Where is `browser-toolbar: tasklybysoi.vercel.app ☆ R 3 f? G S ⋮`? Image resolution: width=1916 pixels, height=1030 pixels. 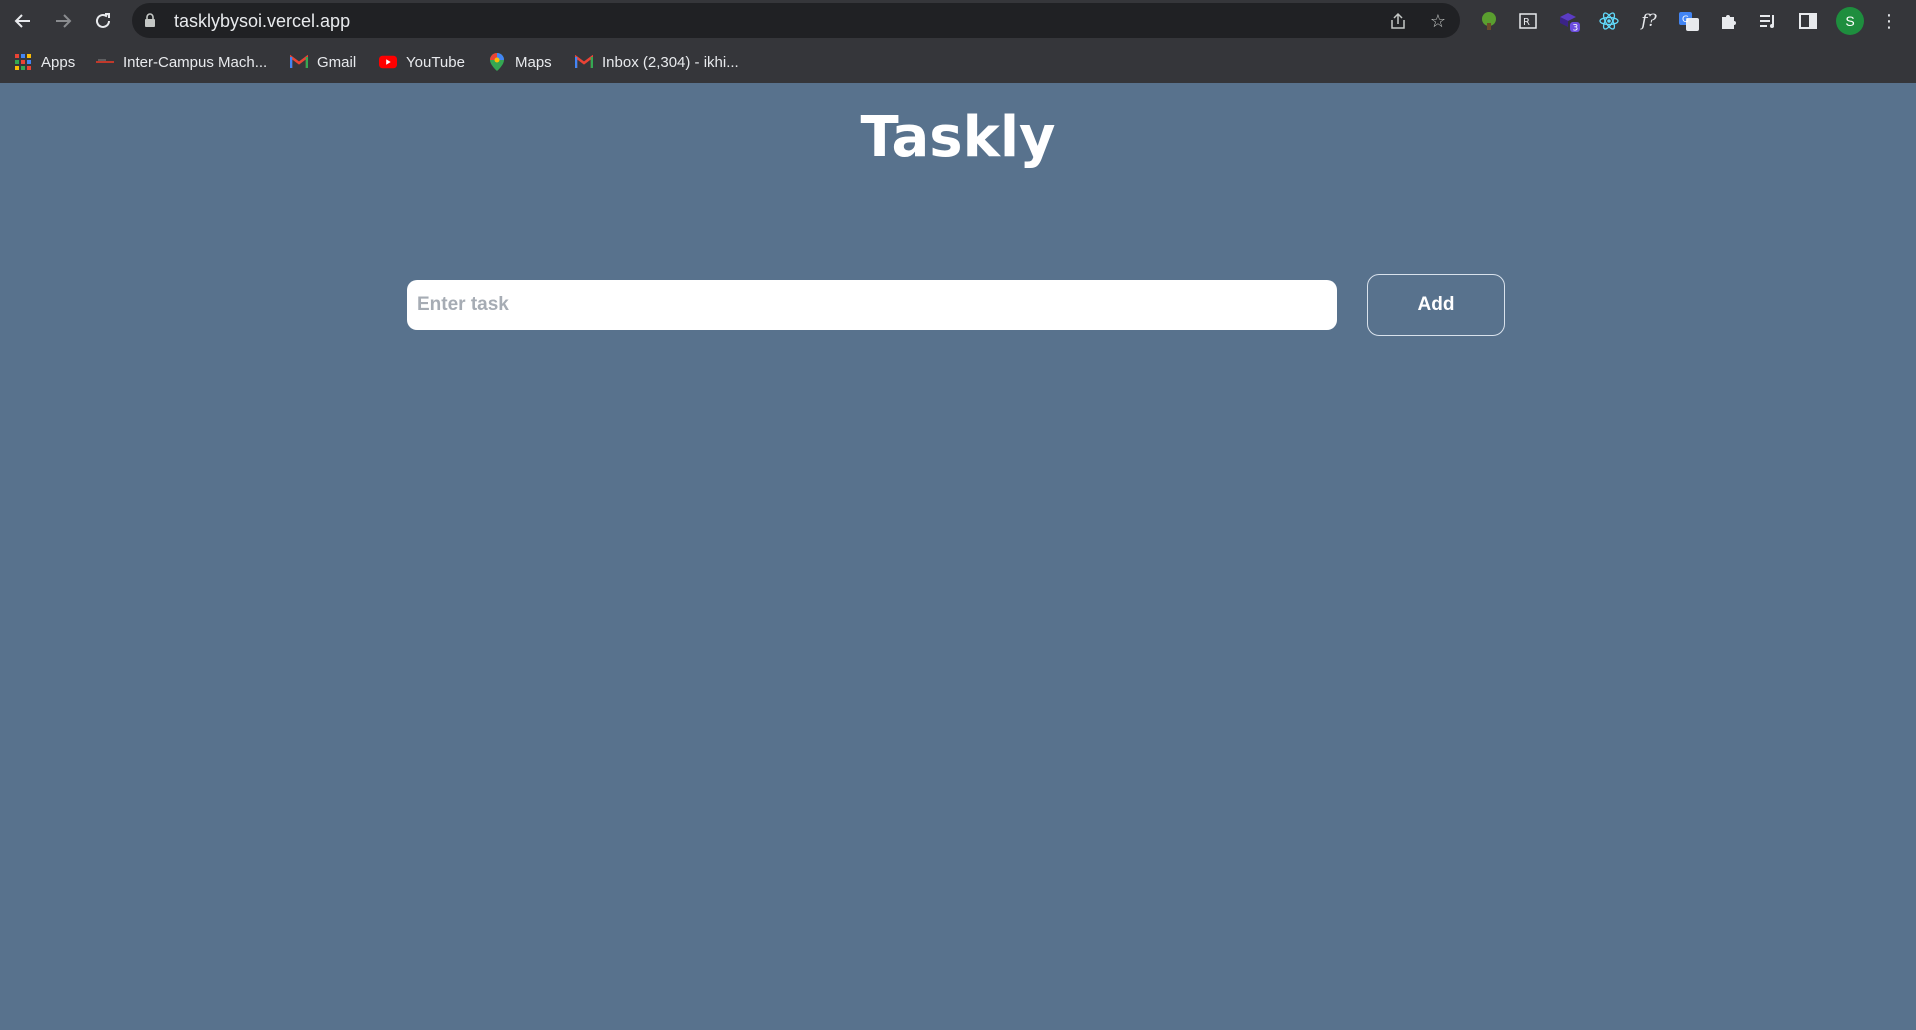 browser-toolbar: tasklybysoi.vercel.app ☆ R 3 f? G S ⋮ is located at coordinates (958, 20).